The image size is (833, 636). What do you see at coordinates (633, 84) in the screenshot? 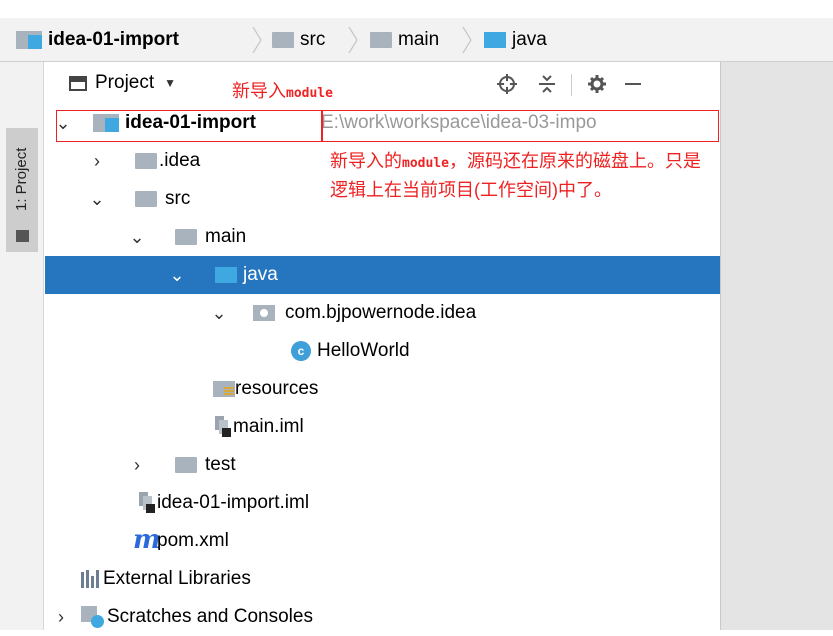
I see `hide-icon` at bounding box center [633, 84].